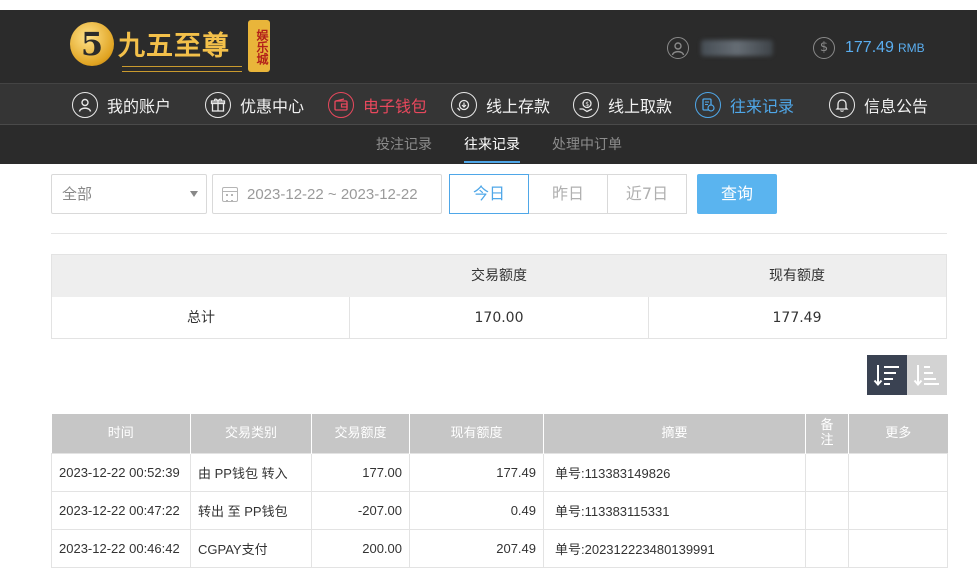  What do you see at coordinates (797, 276) in the screenshot?
I see `summary-header-balance: 现有额度` at bounding box center [797, 276].